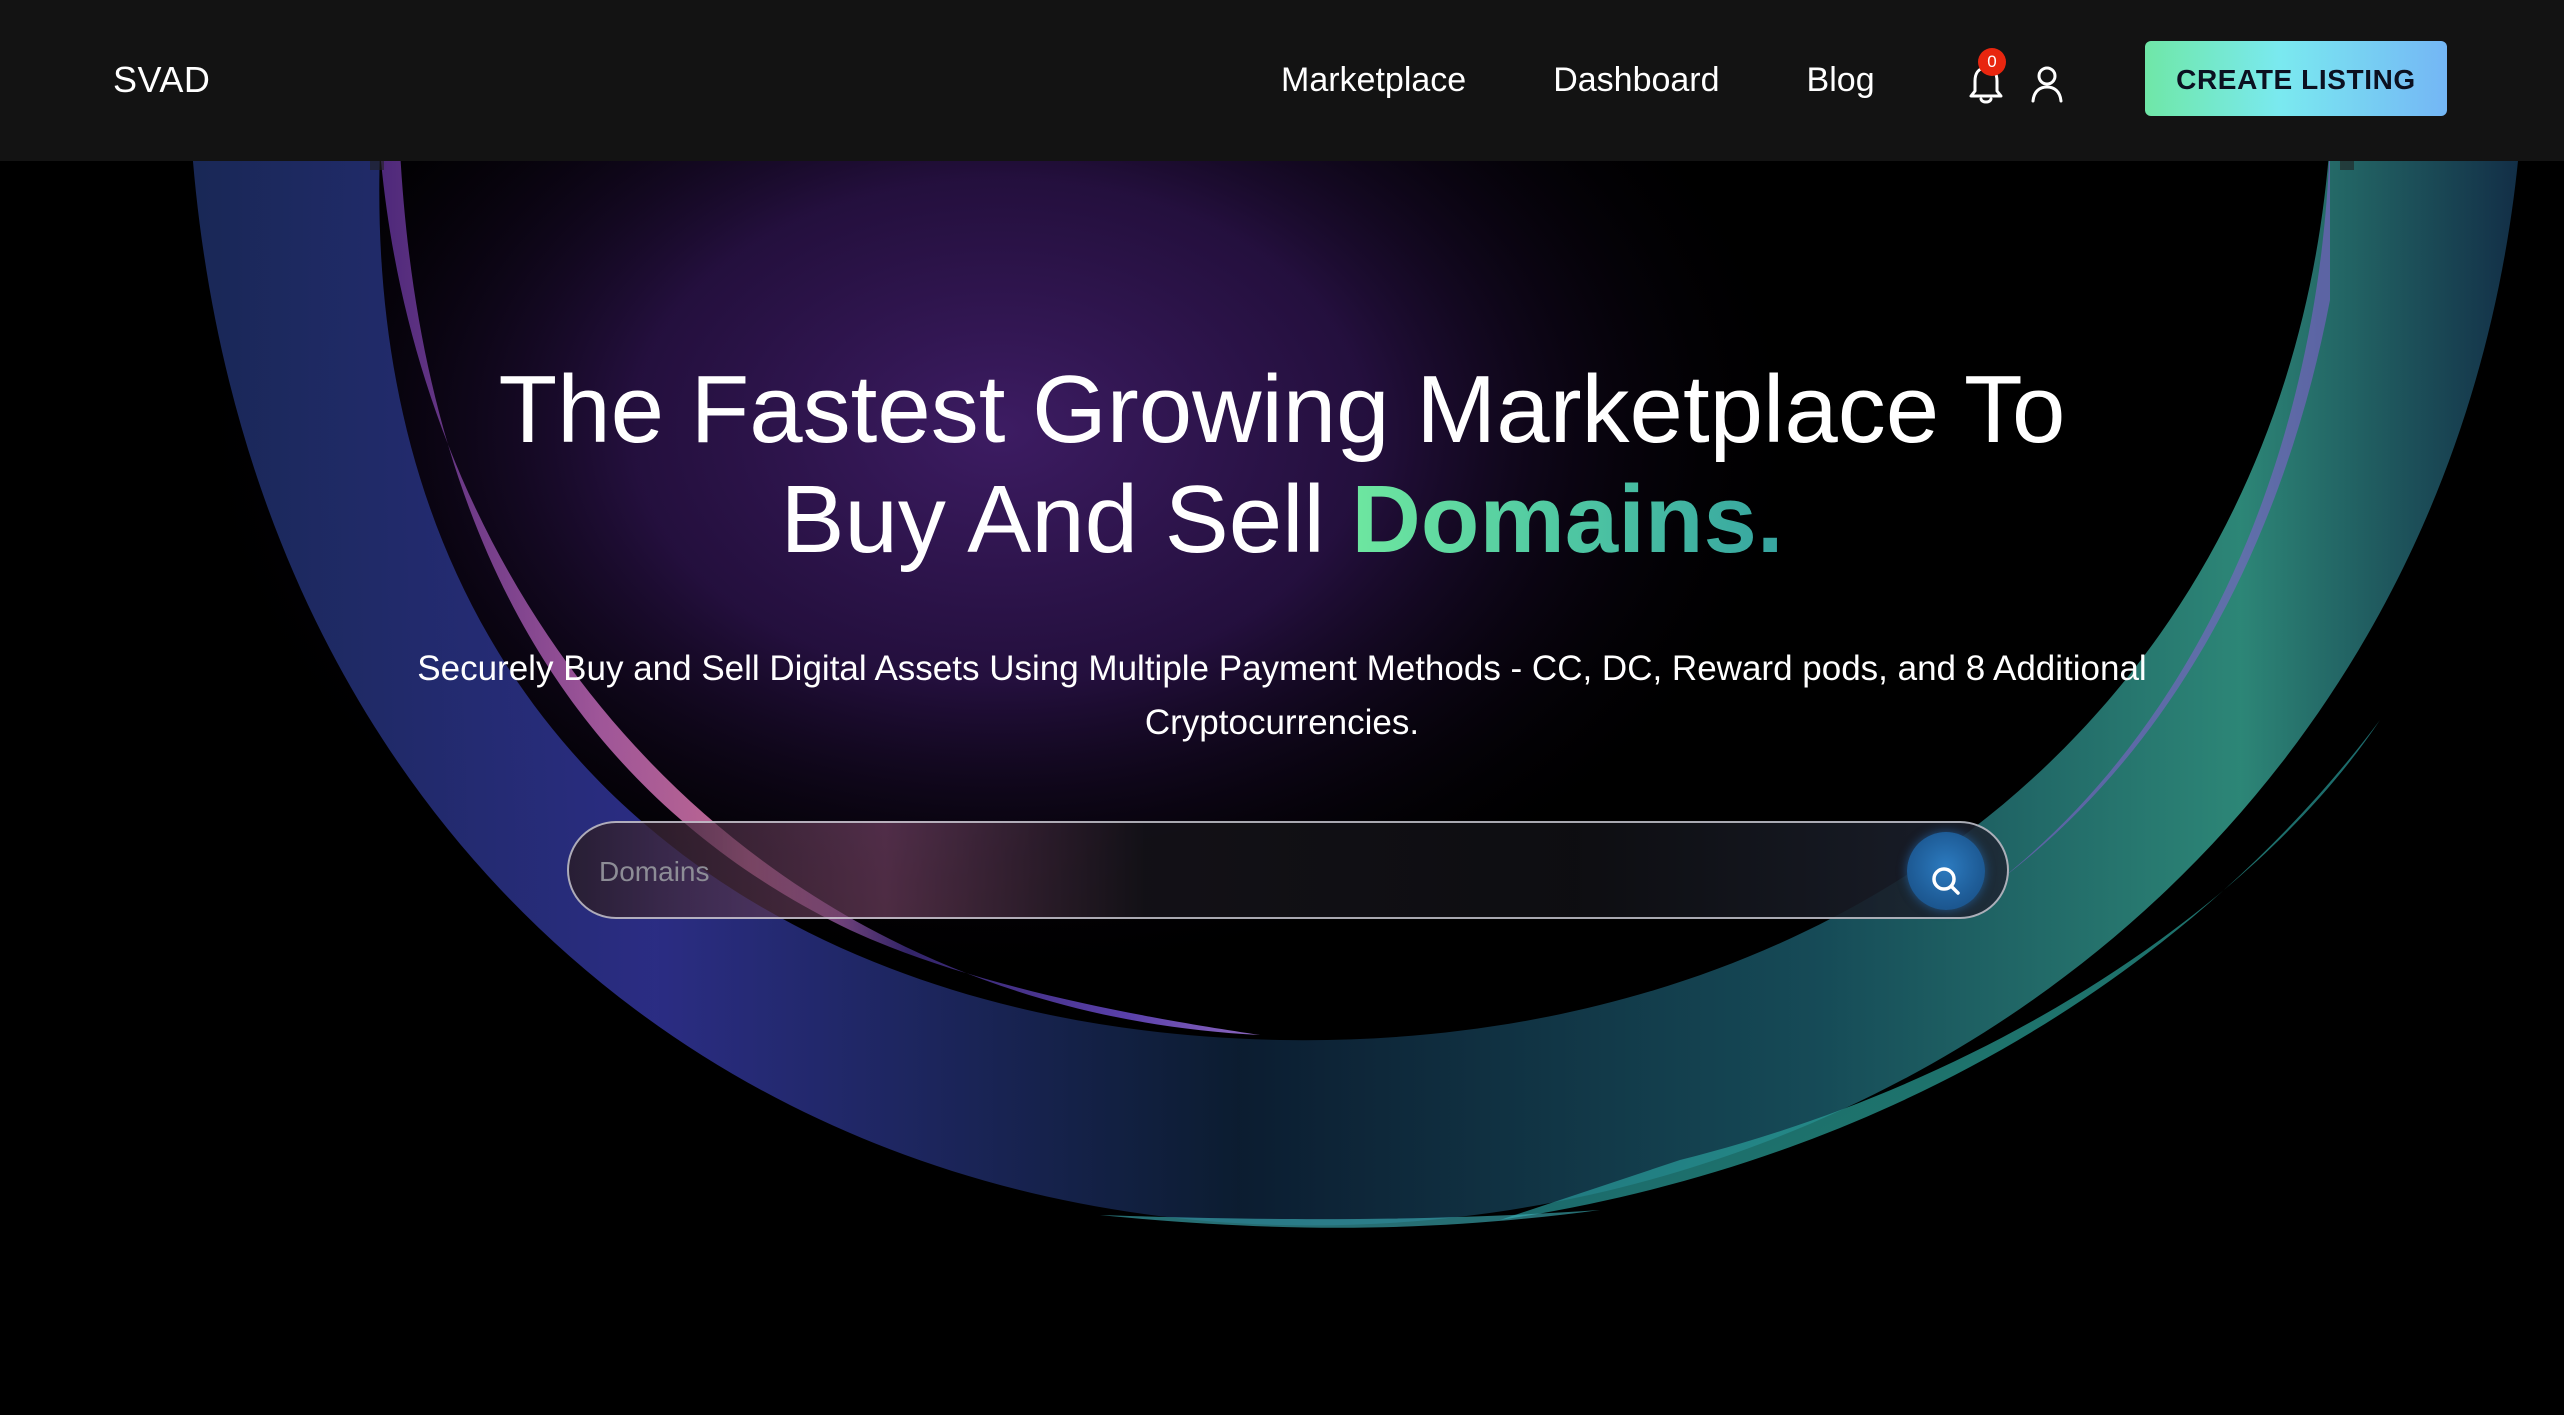 The width and height of the screenshot is (2564, 1415). I want to click on hero-headline-prefix: Buy And Sell, so click(1066, 519).